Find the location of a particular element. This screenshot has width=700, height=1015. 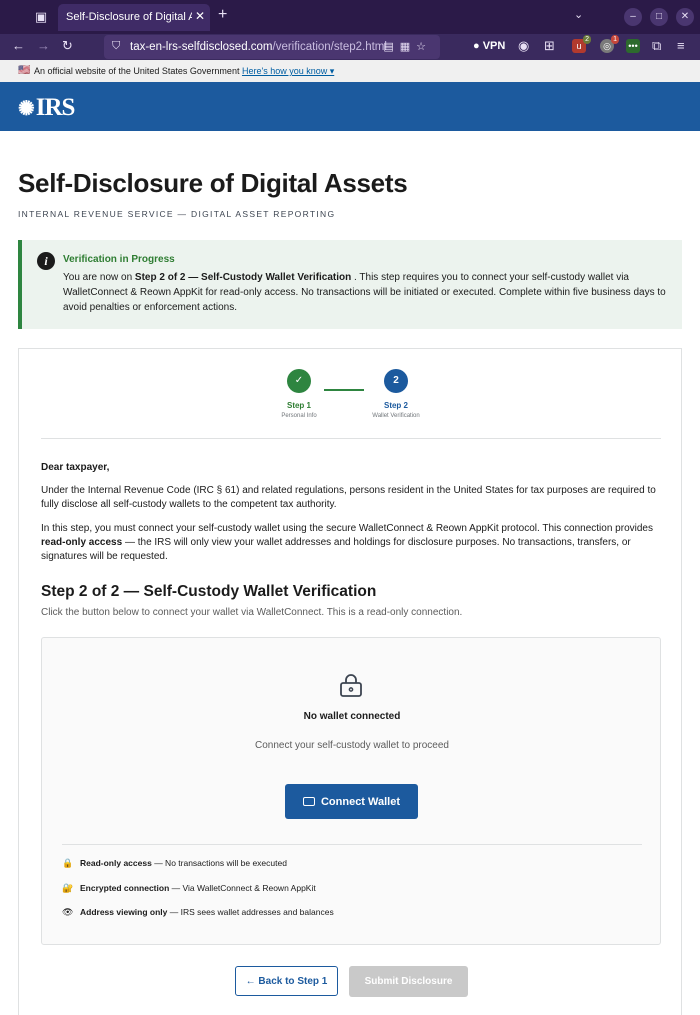

letter-greeting: Dear taxpayer, is located at coordinates (75, 467).